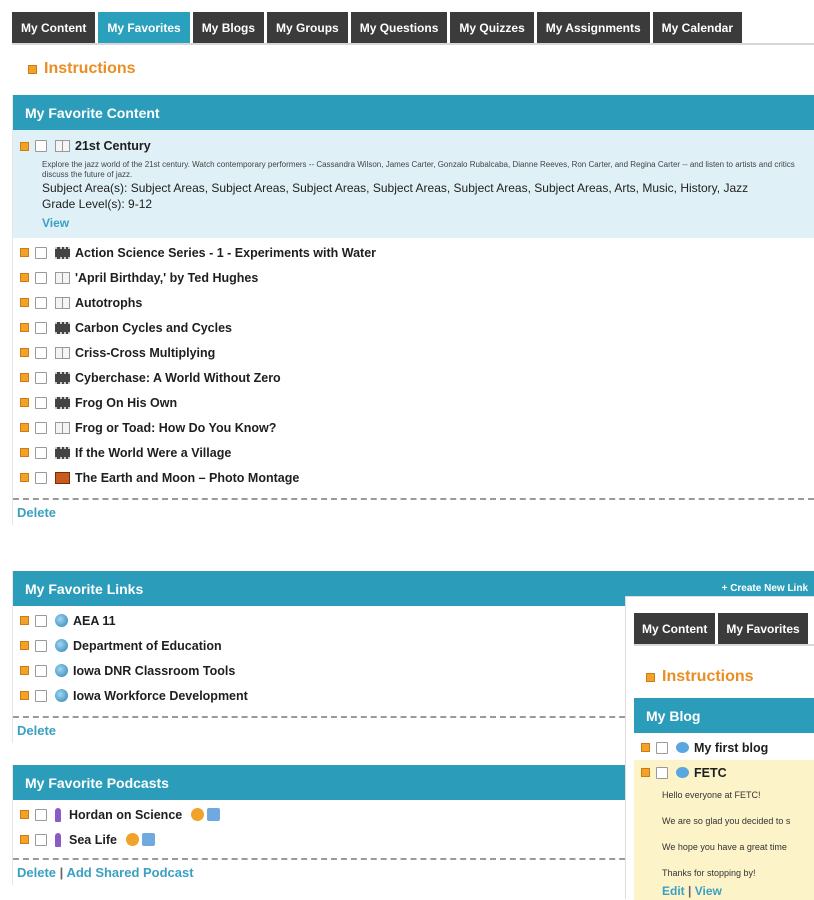 This screenshot has width=814, height=900. Describe the element at coordinates (187, 478) in the screenshot. I see `item-title: The Earth and Moon – Photo Montage` at that location.